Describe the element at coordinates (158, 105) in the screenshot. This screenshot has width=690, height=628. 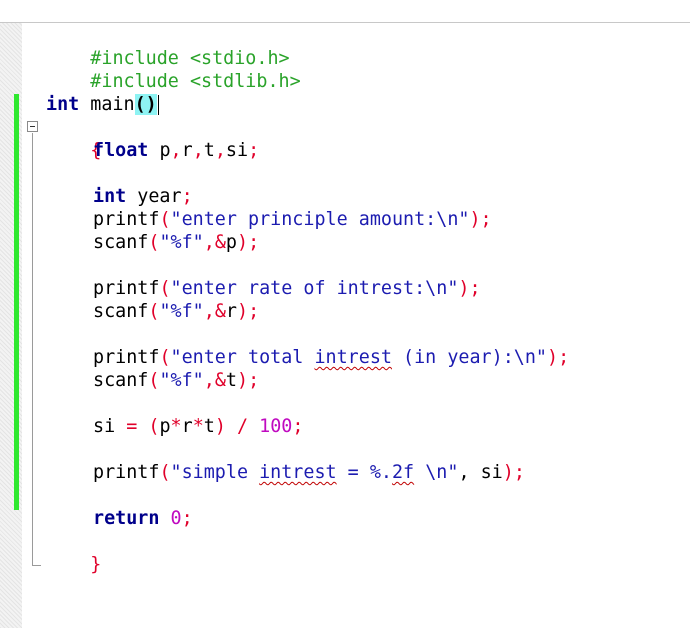
I see `text-caret` at that location.